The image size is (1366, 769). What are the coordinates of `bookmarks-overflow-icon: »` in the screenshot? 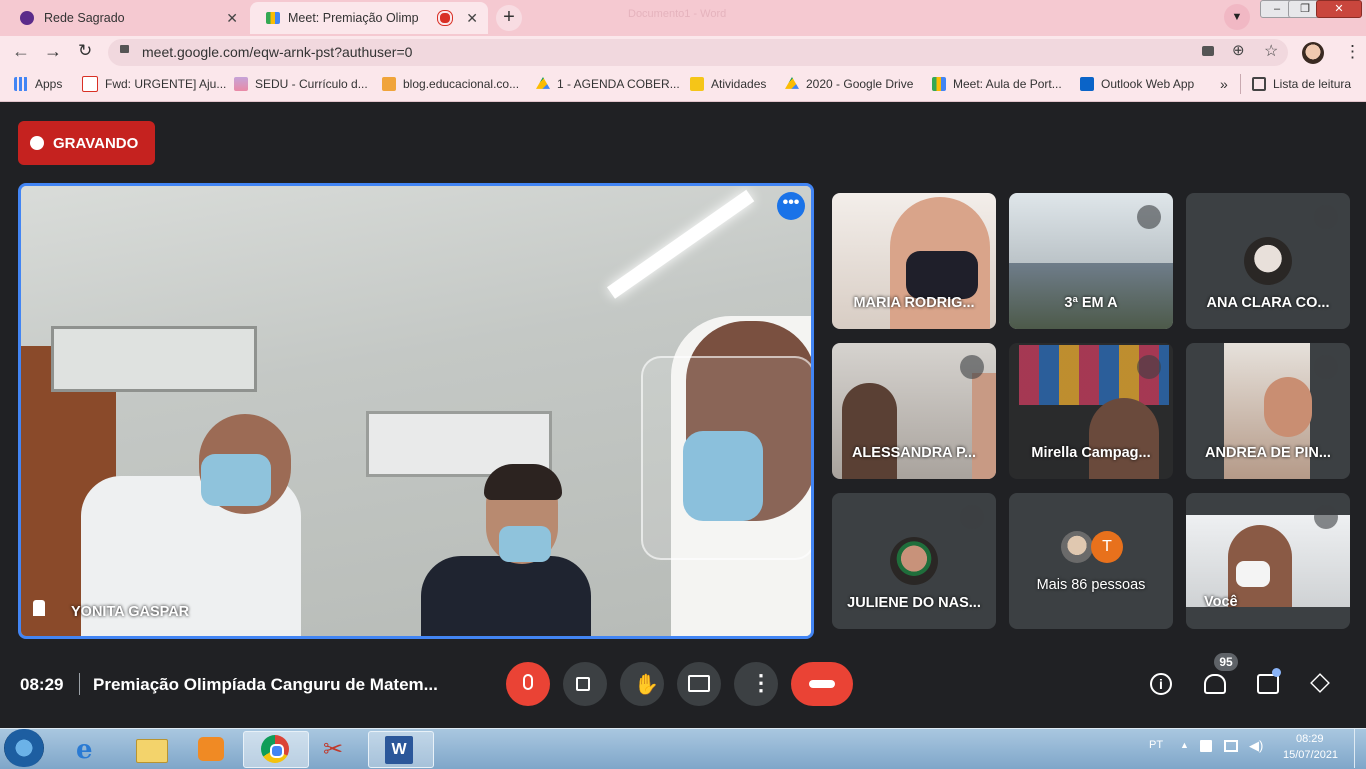 It's located at (1224, 84).